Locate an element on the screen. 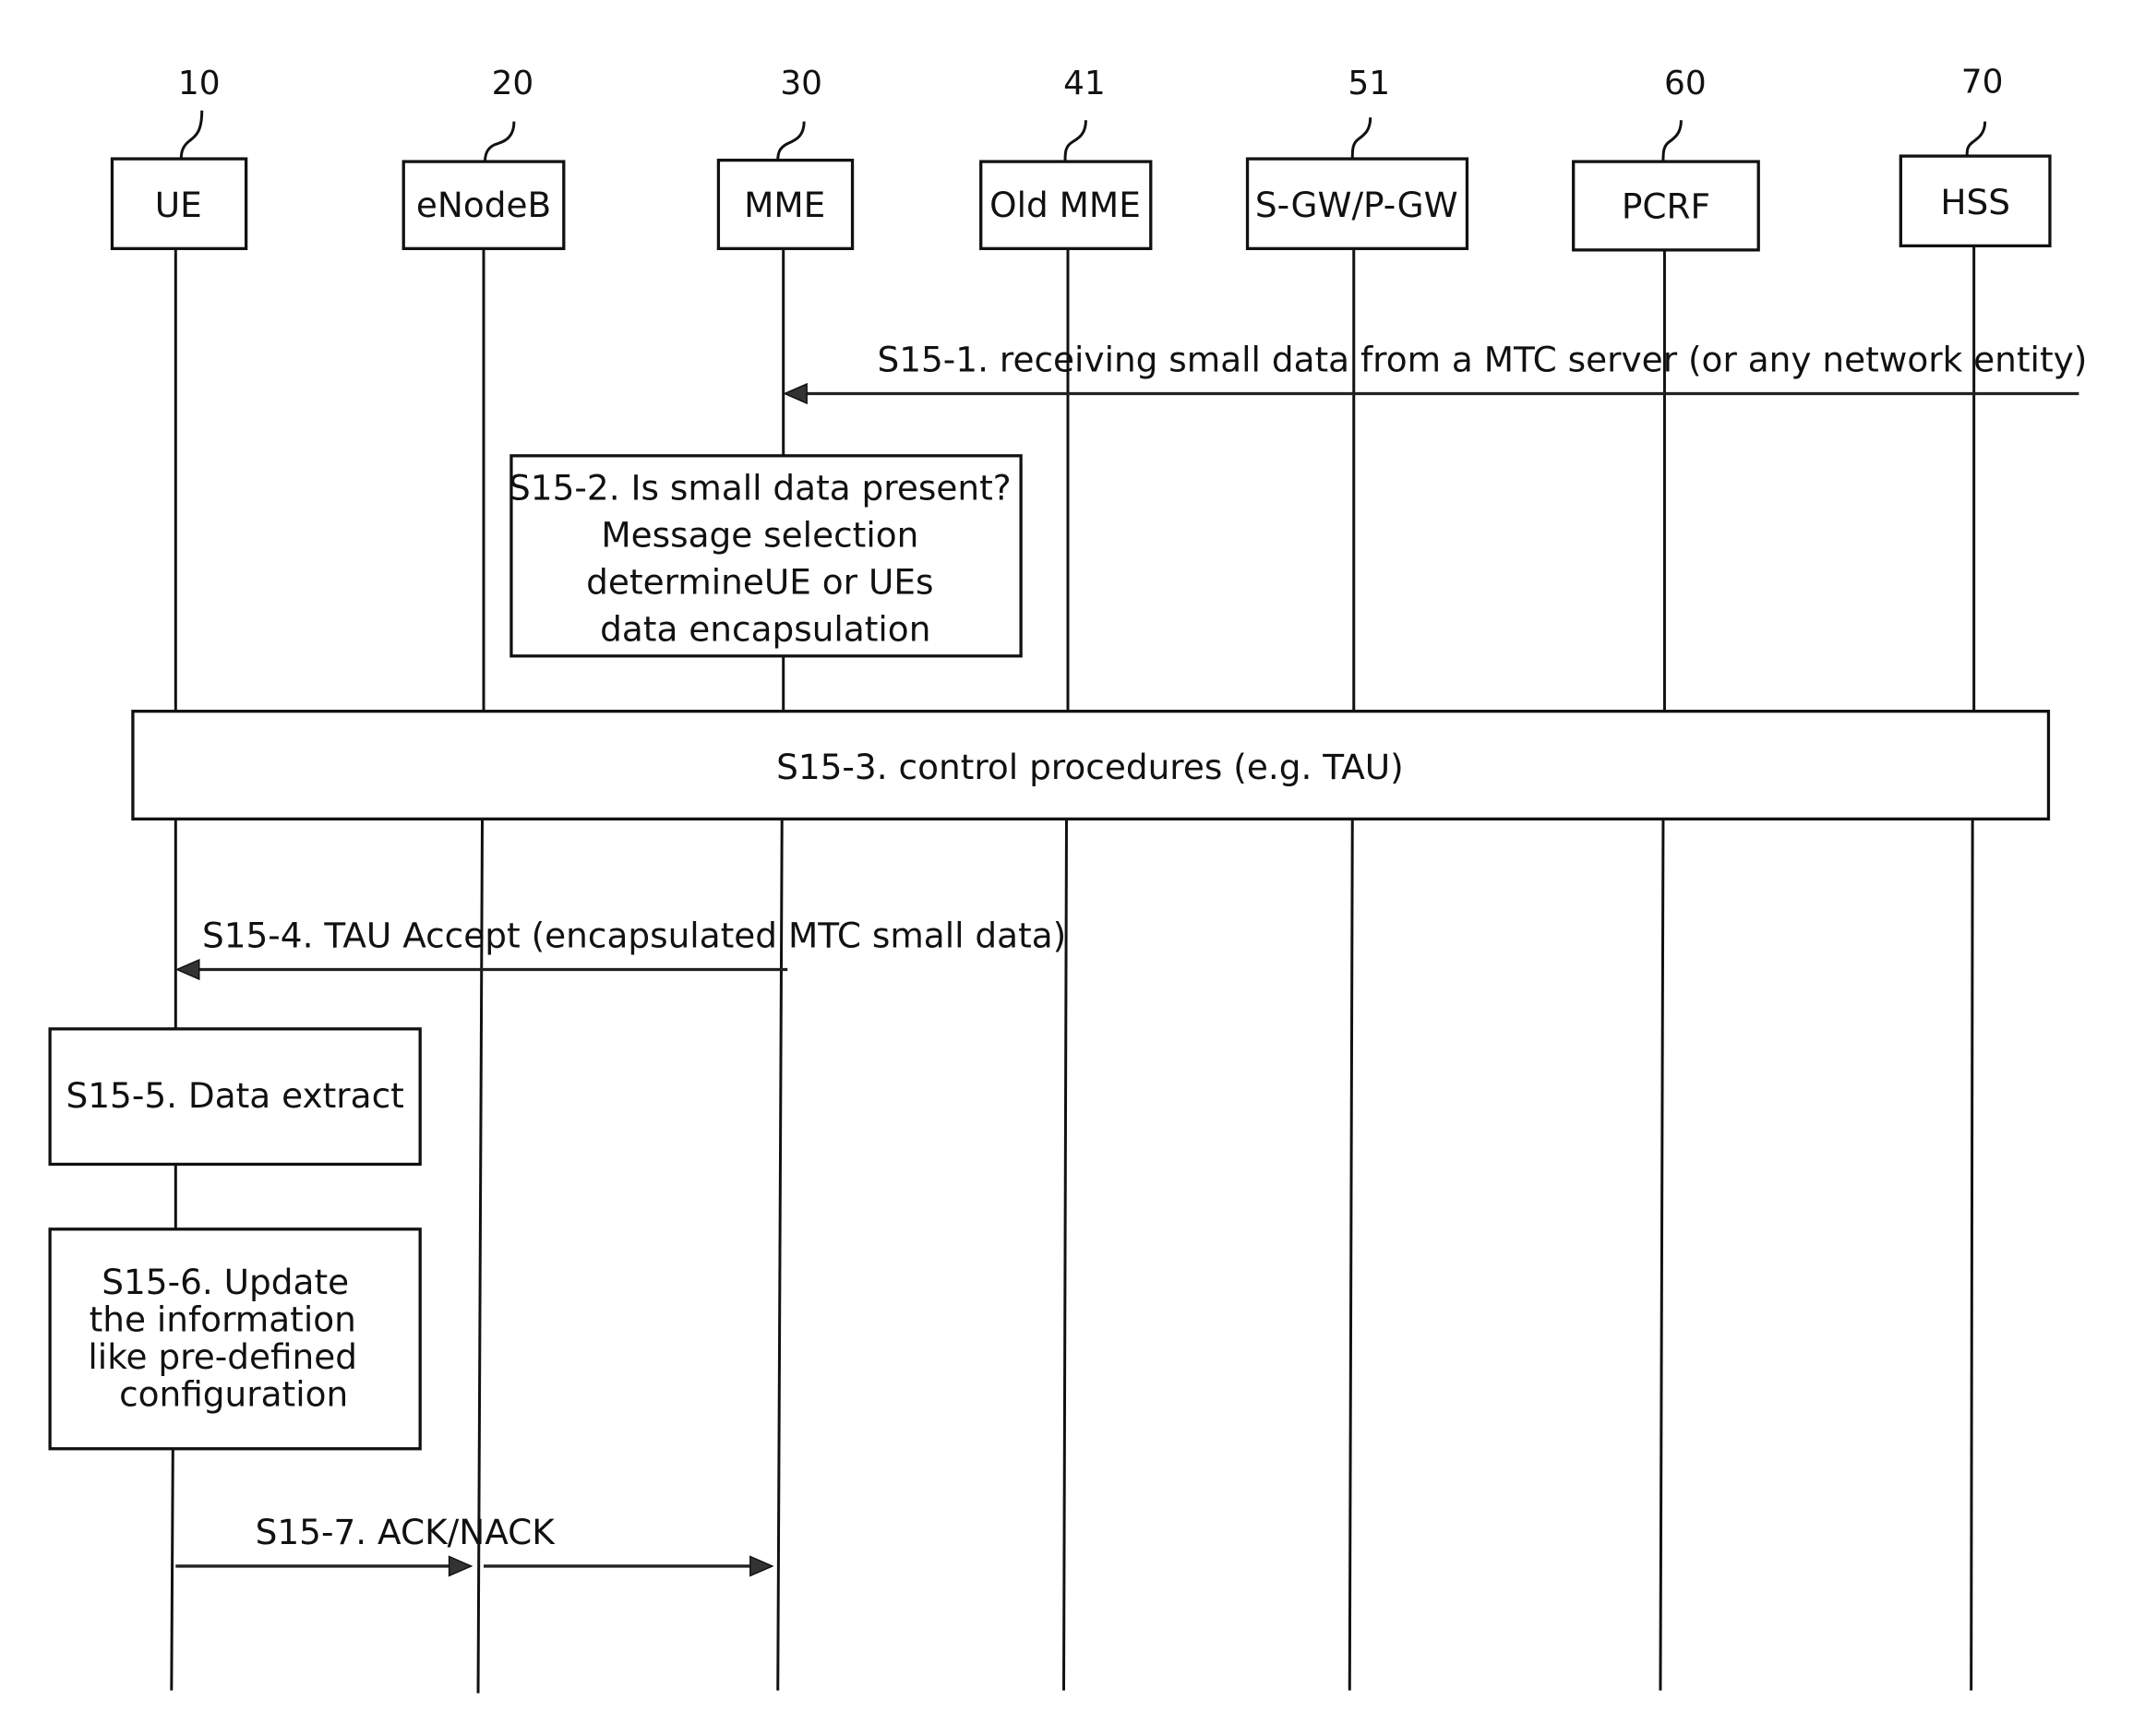 This screenshot has width=2133, height=1736. process-line: data encapsulation is located at coordinates (765, 629).